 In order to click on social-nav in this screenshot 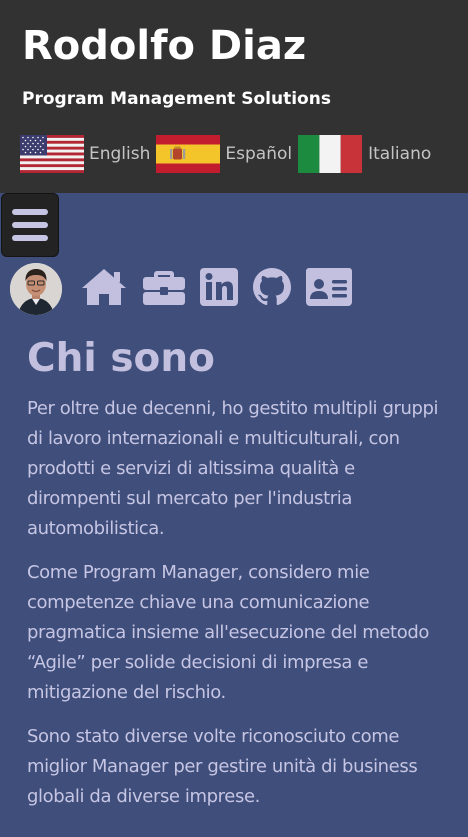, I will do `click(188, 289)`.